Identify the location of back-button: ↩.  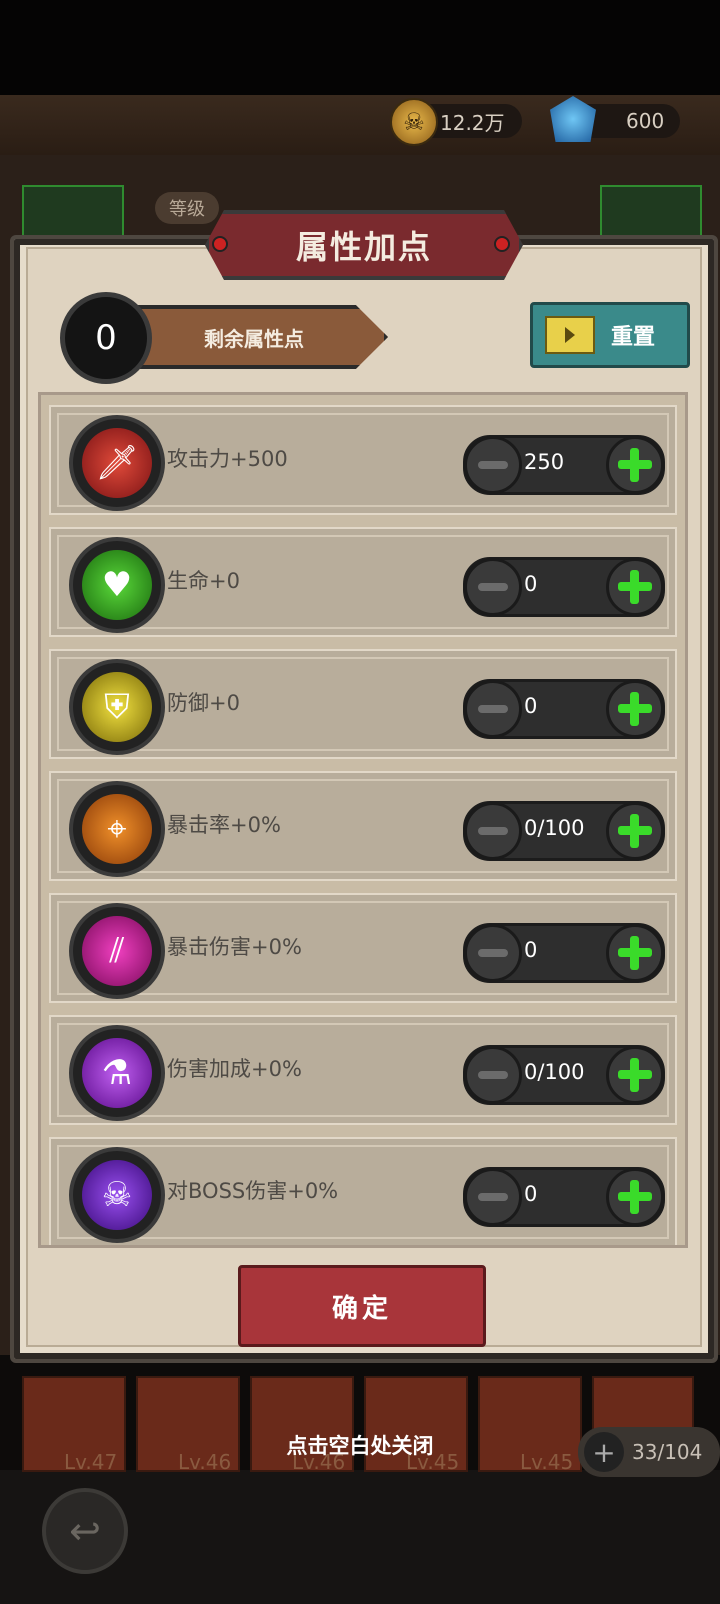
(85, 1531).